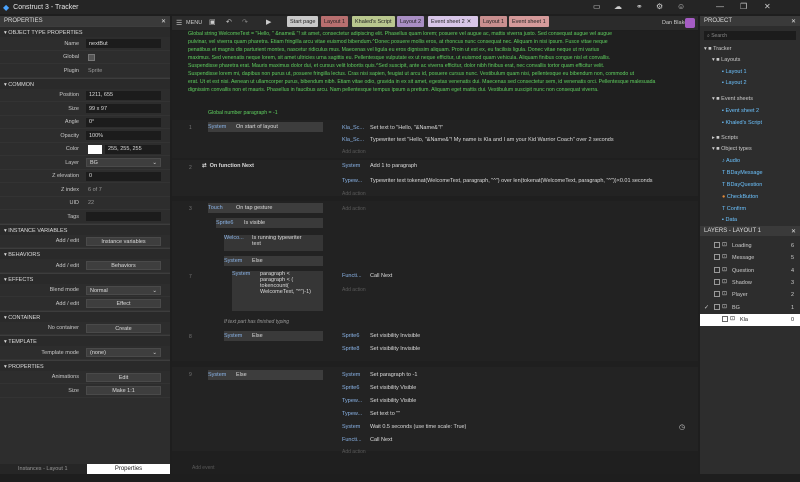 This screenshot has height=482, width=800. Describe the element at coordinates (726, 60) in the screenshot. I see `tree-folder-layouts: ▾ ■ Layouts` at that location.